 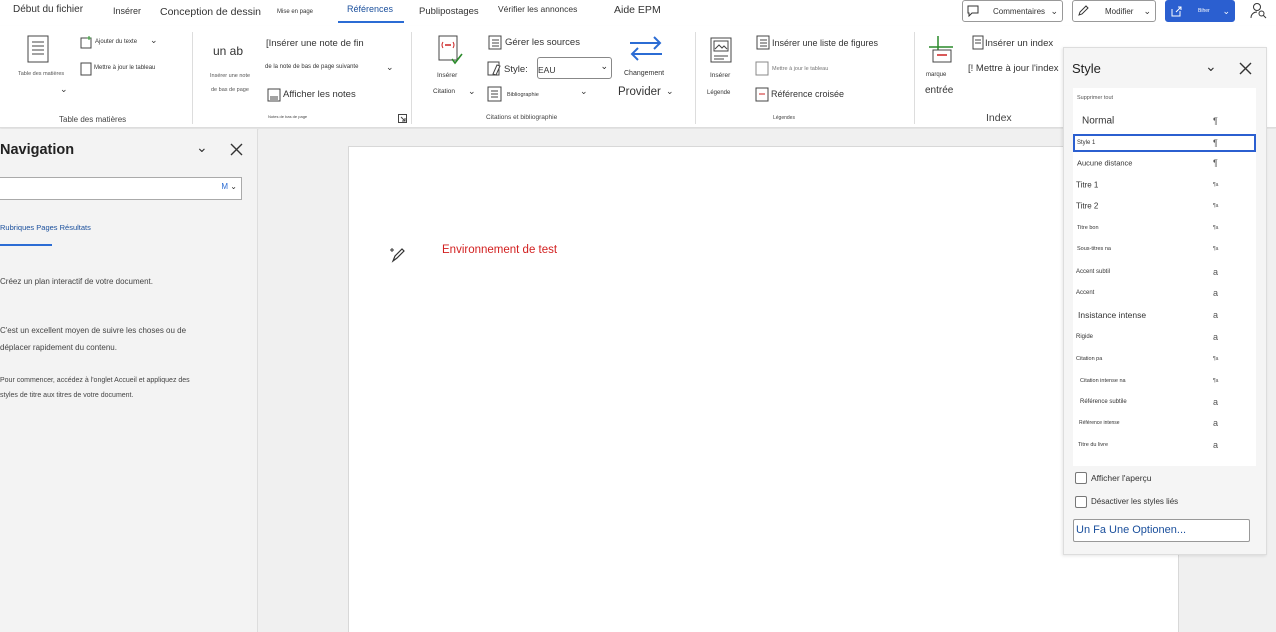 What do you see at coordinates (1164, 423) in the screenshot?
I see `style-item-intense-reference: Référence intense a` at bounding box center [1164, 423].